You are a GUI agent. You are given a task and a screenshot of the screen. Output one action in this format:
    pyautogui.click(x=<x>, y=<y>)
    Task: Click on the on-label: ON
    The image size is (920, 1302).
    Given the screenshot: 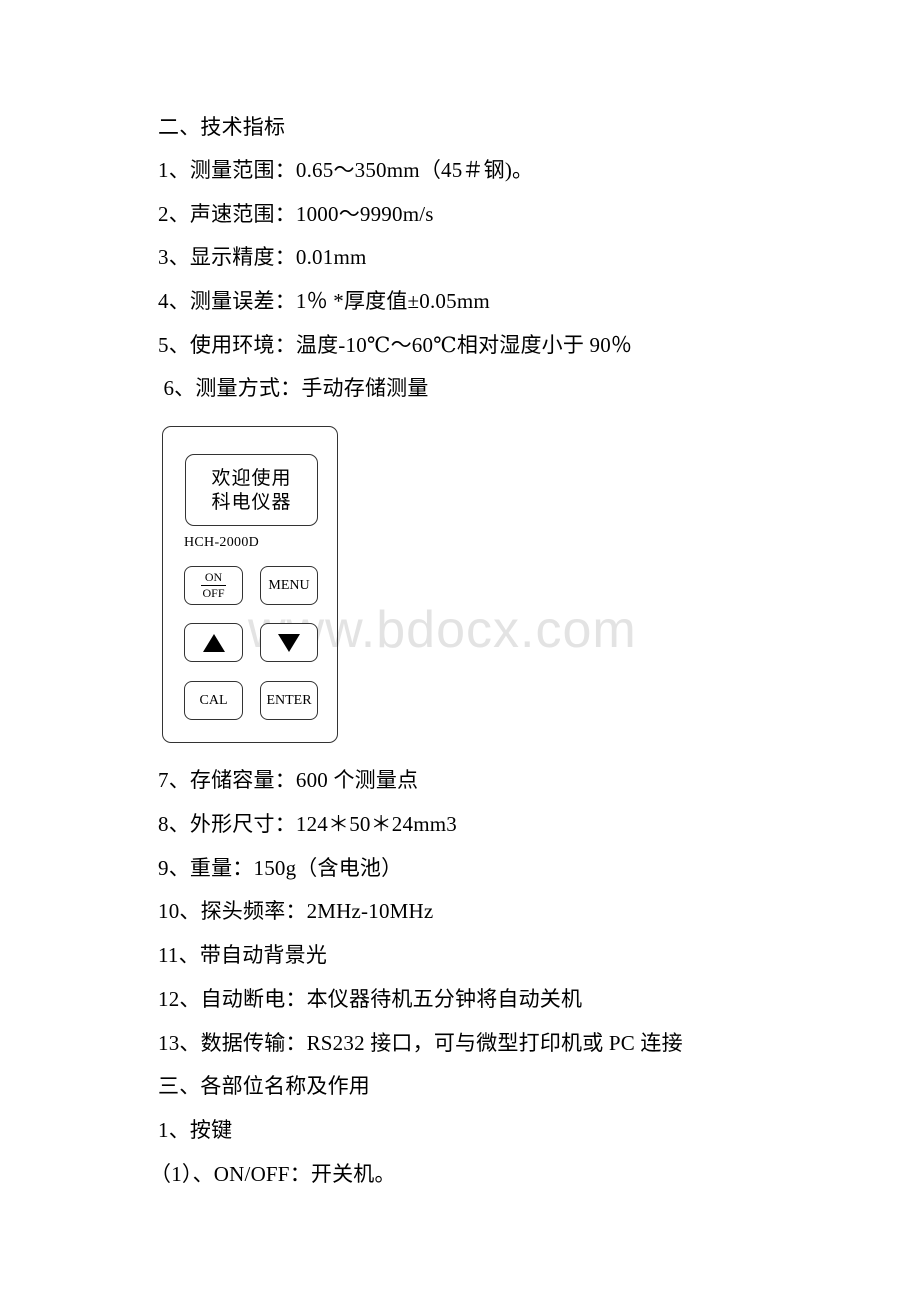 What is the action you would take?
    pyautogui.click(x=213, y=578)
    